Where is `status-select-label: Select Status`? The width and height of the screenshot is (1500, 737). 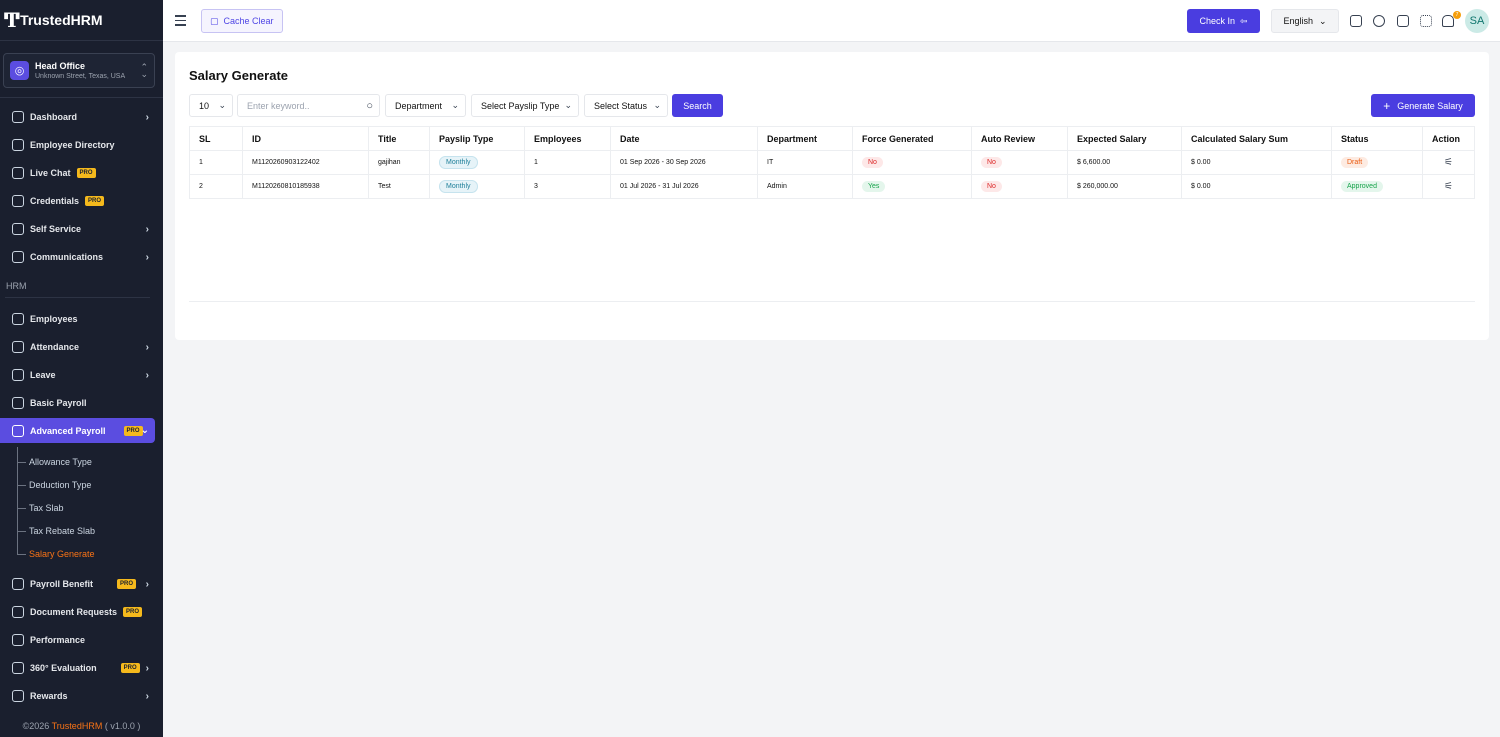 status-select-label: Select Status is located at coordinates (621, 105).